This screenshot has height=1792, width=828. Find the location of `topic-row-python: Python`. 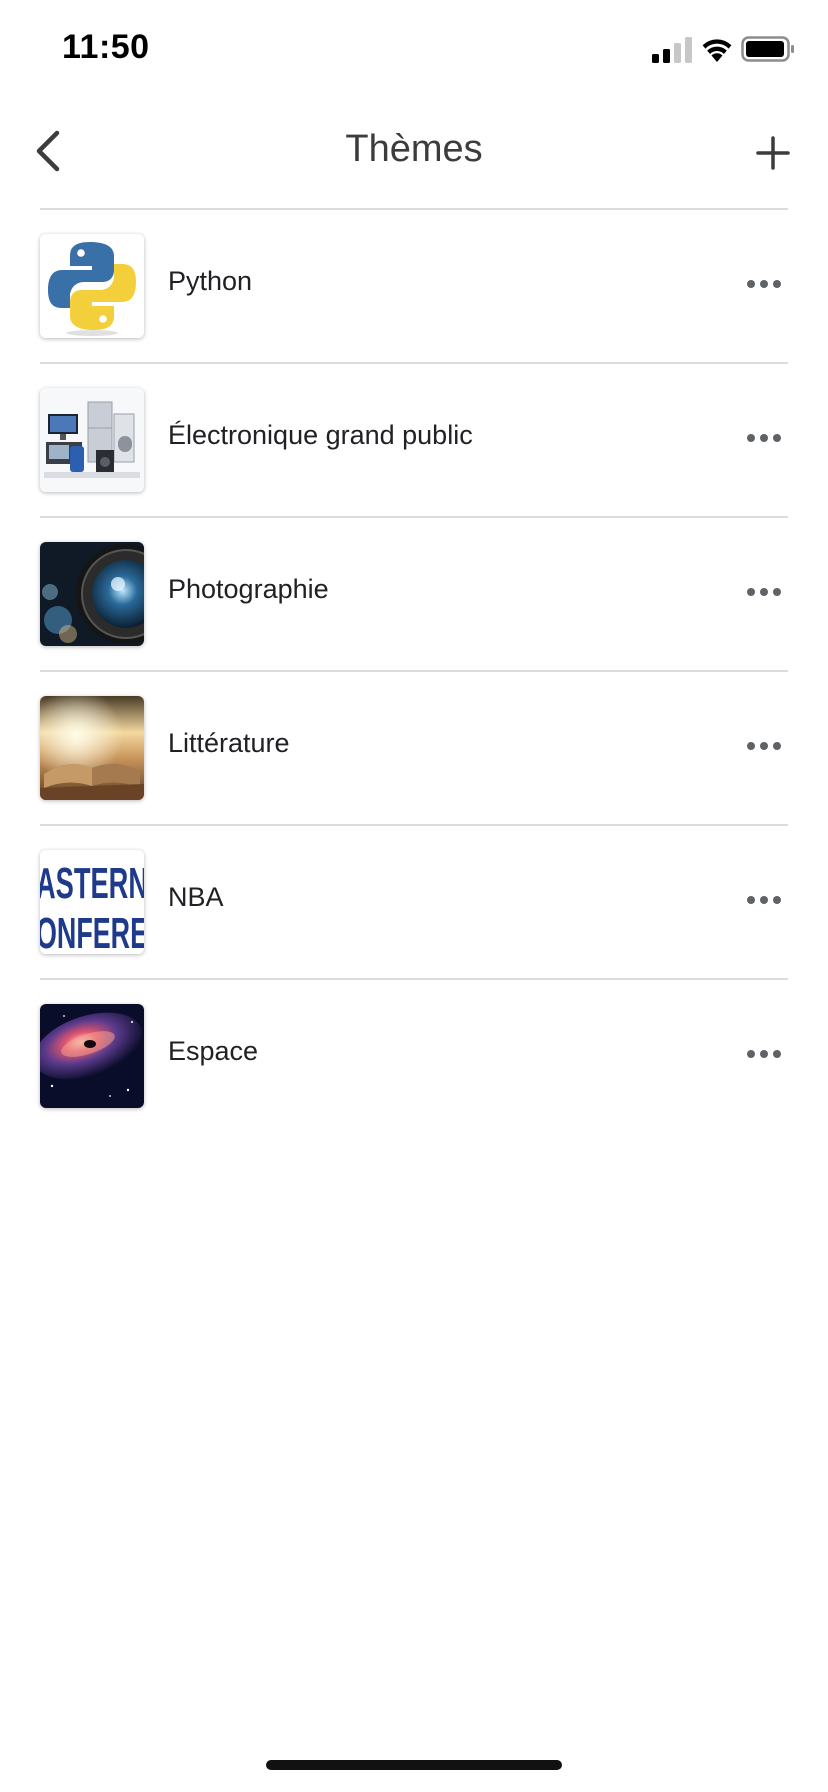

topic-row-python: Python is located at coordinates (414, 287).